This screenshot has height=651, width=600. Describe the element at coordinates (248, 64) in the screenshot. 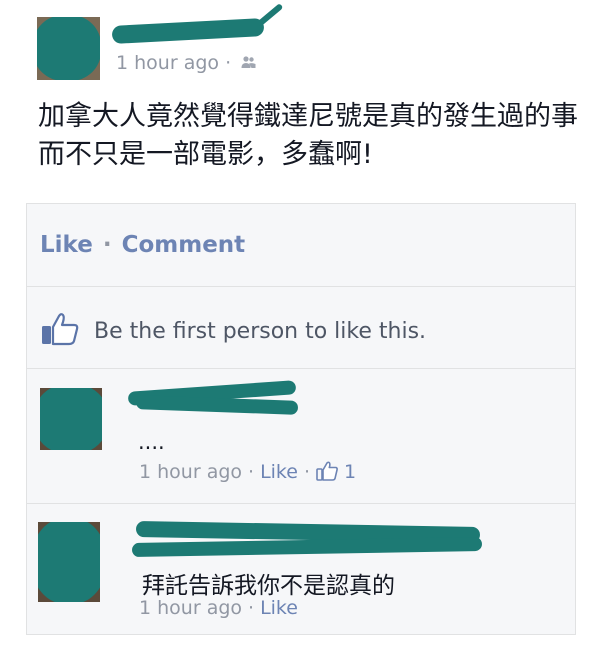

I see `friends-icon` at that location.